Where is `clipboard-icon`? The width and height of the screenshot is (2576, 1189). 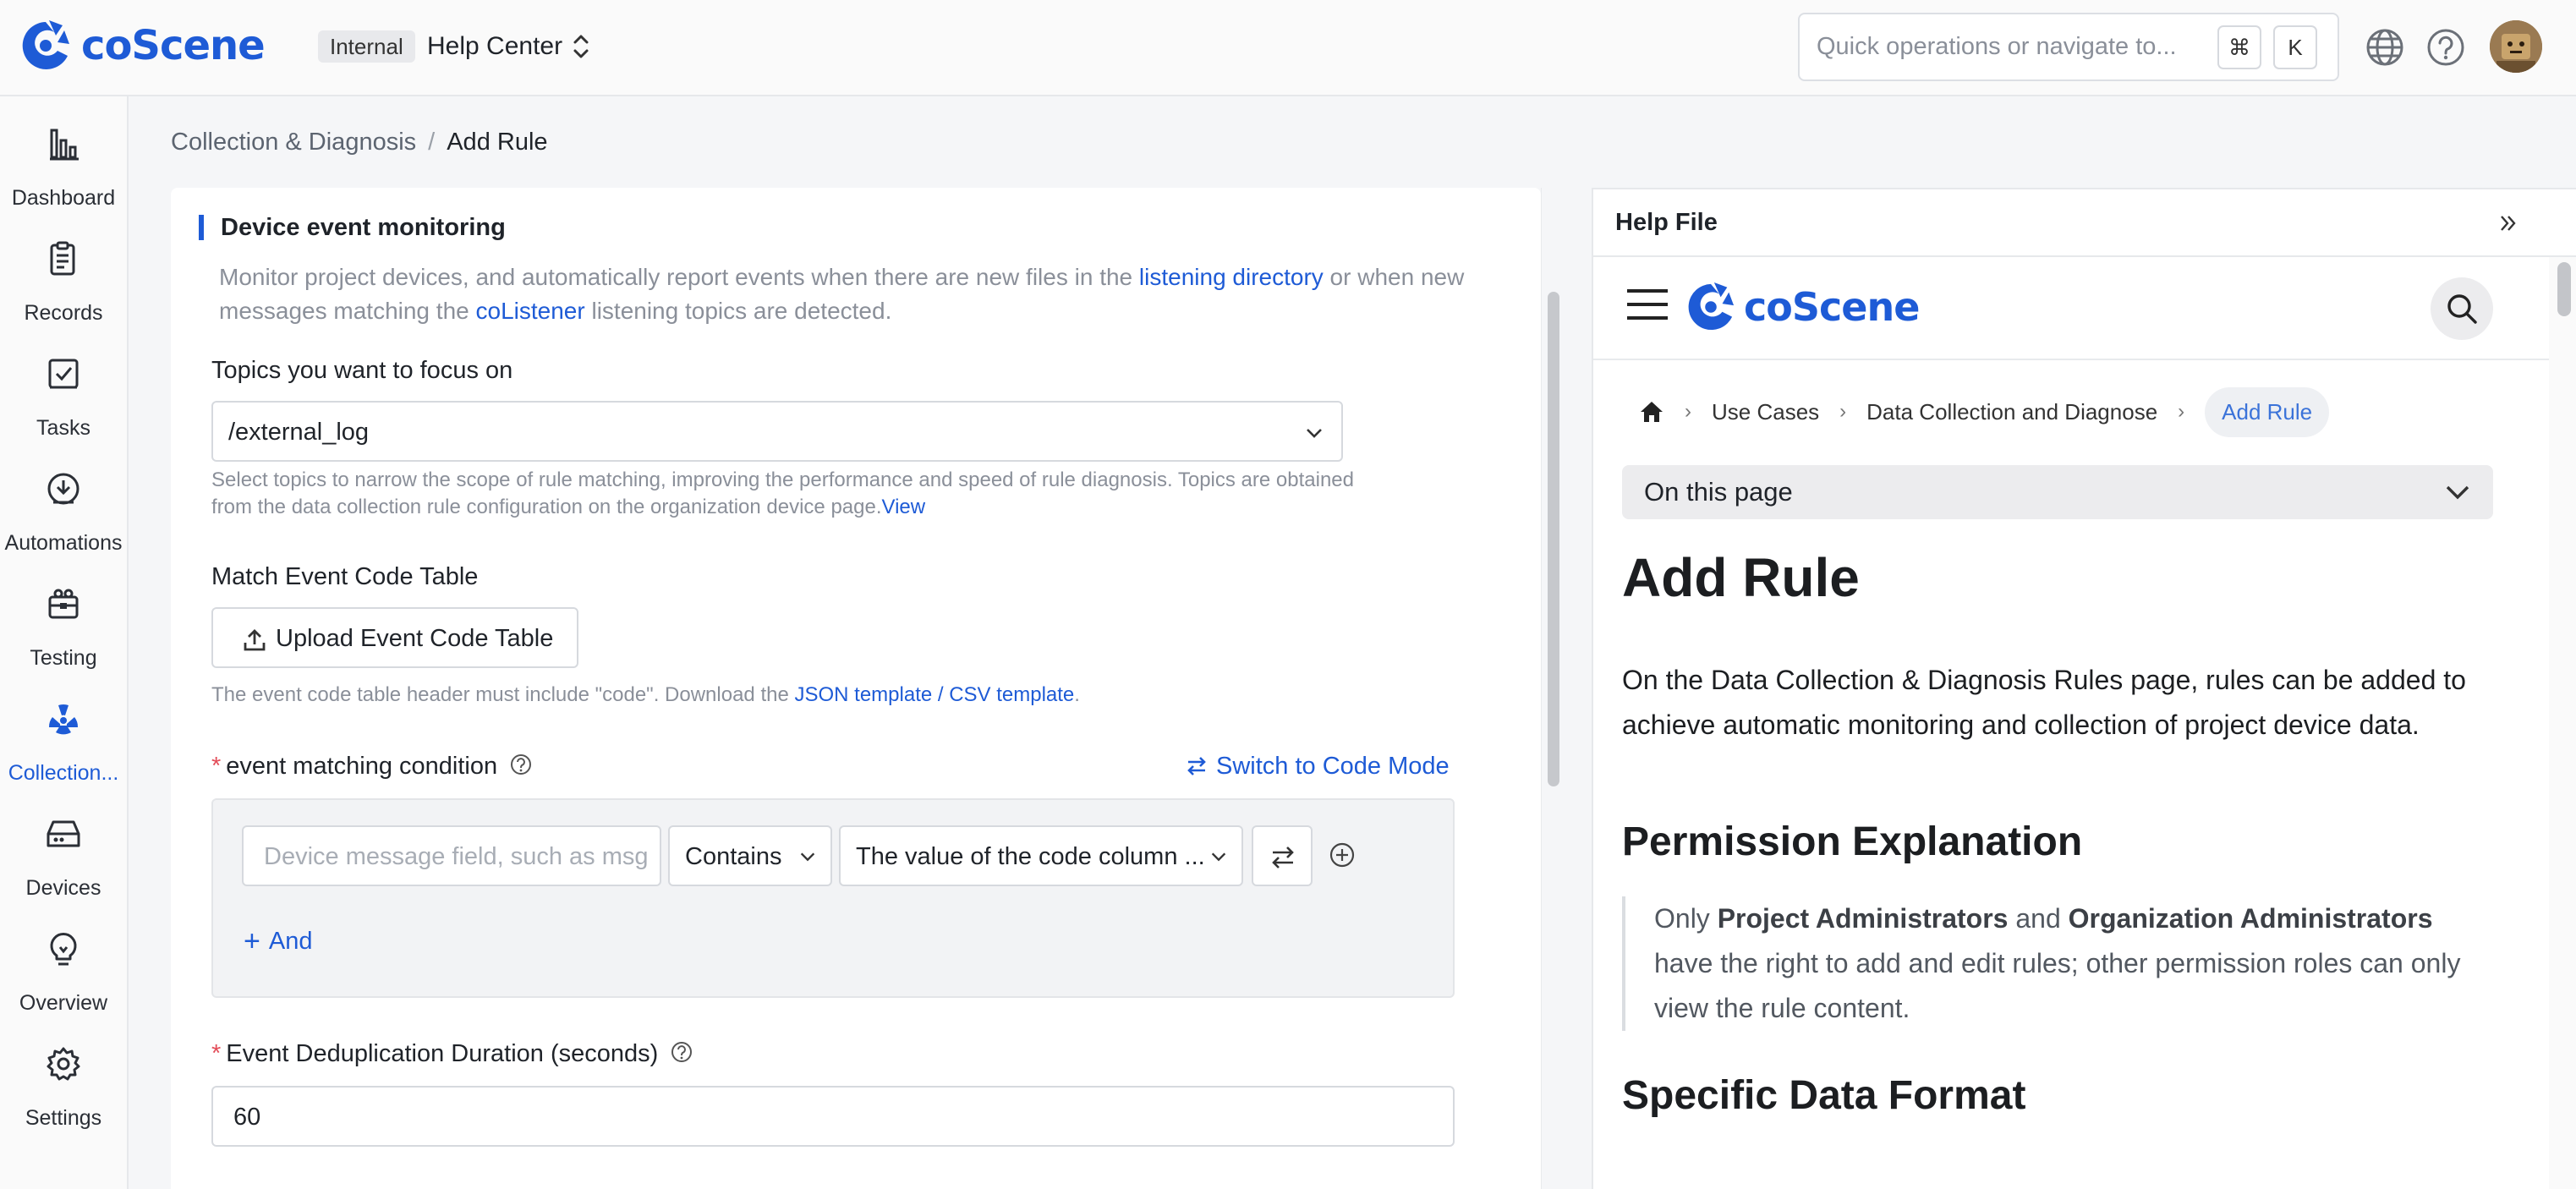 clipboard-icon is located at coordinates (63, 258).